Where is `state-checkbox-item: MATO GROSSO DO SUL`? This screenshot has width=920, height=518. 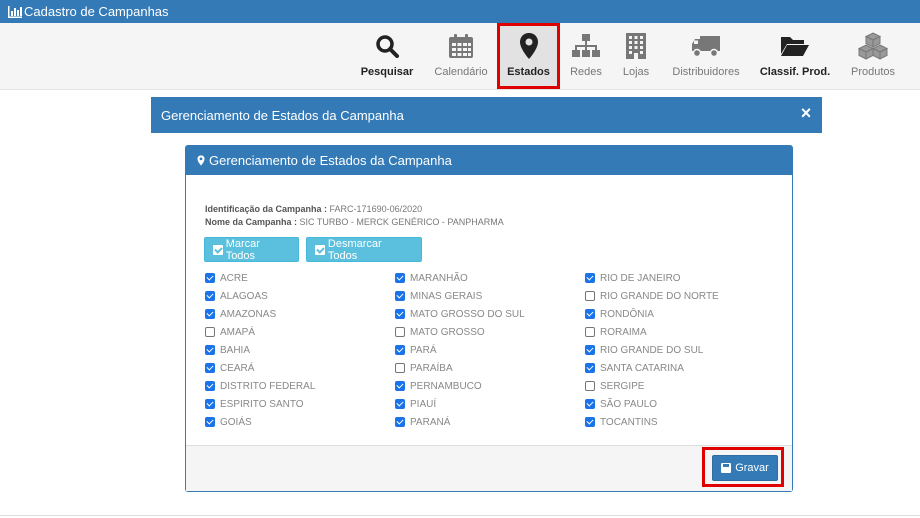
state-checkbox-item: MATO GROSSO DO SUL is located at coordinates (495, 314).